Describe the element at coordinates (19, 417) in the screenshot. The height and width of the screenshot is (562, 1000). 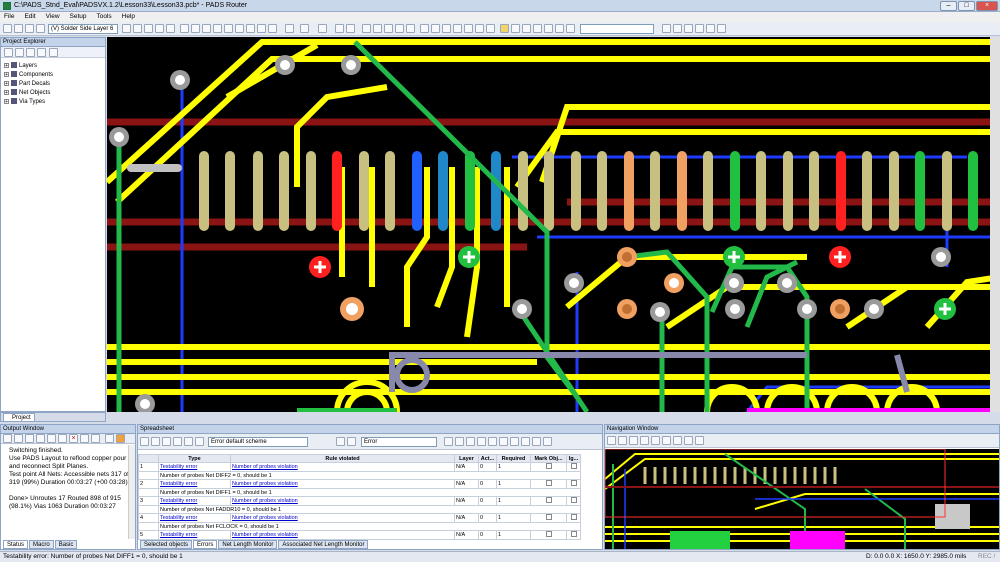
I see `project-tab: Project` at that location.